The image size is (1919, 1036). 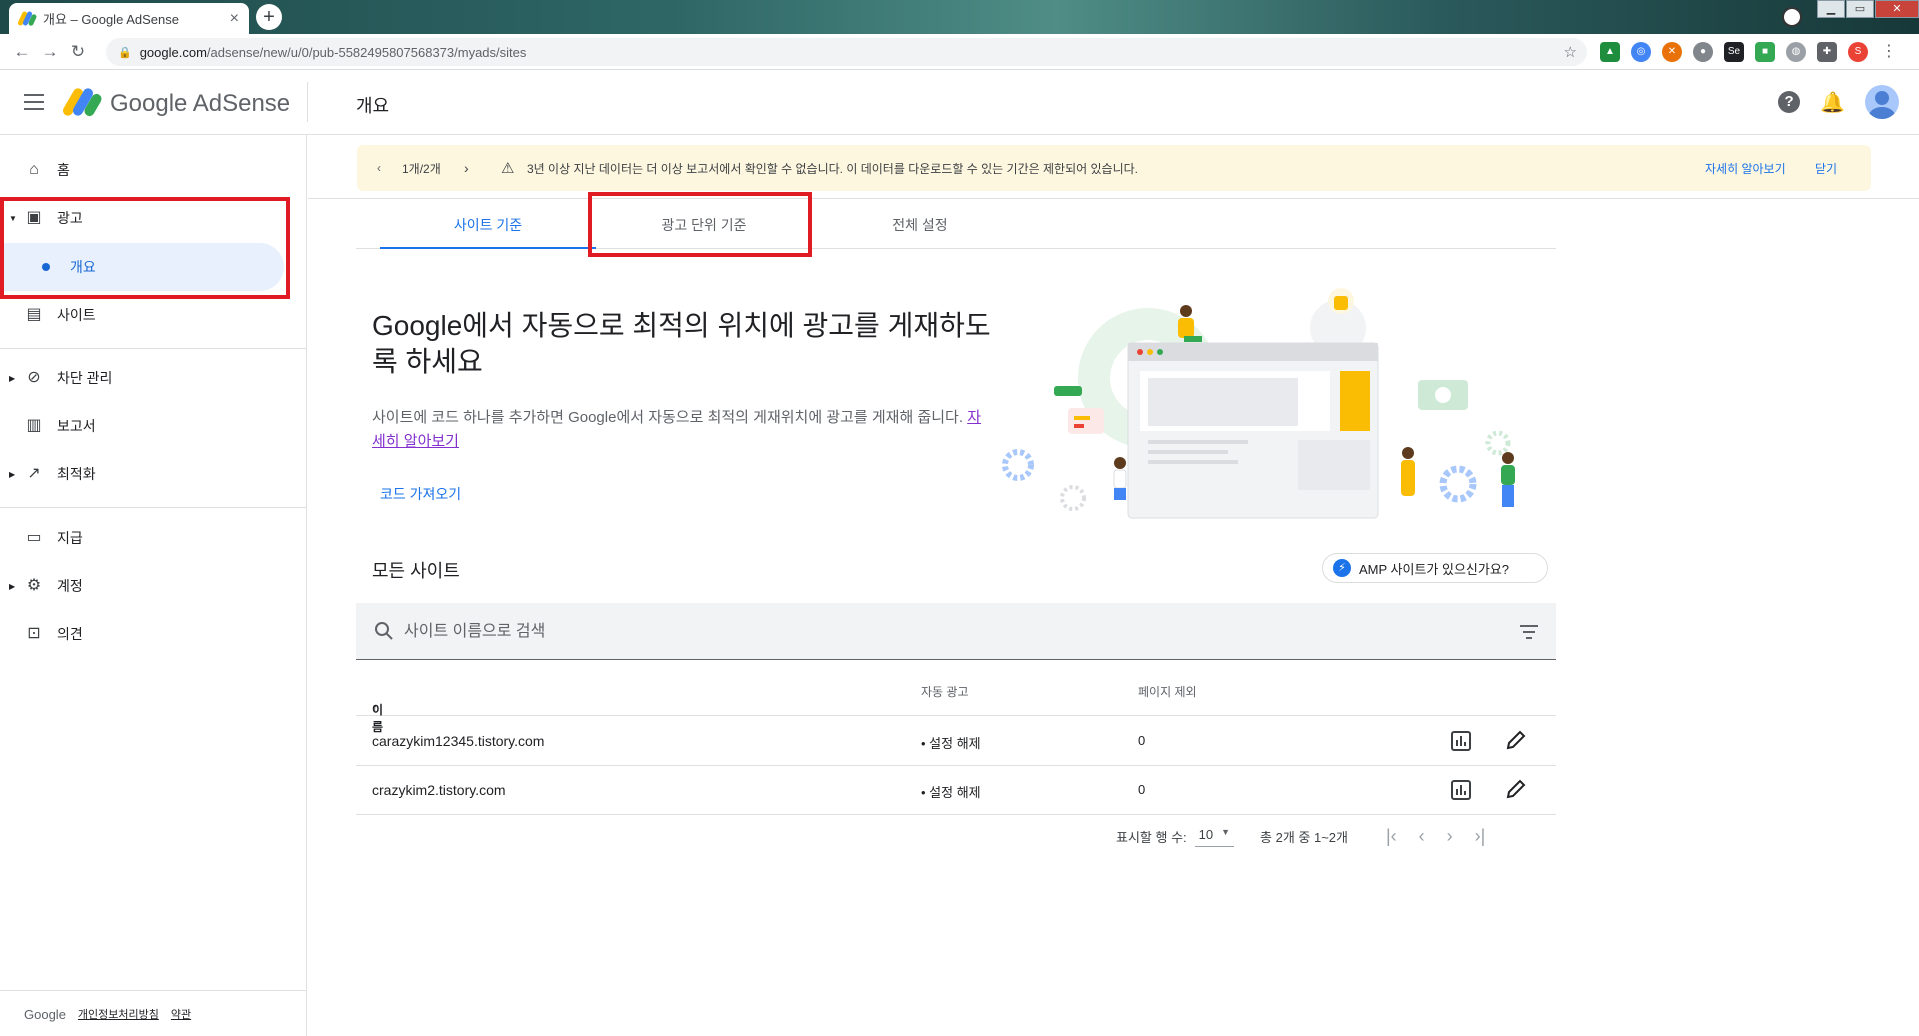 I want to click on sidebar-footer-divider, so click(x=153, y=990).